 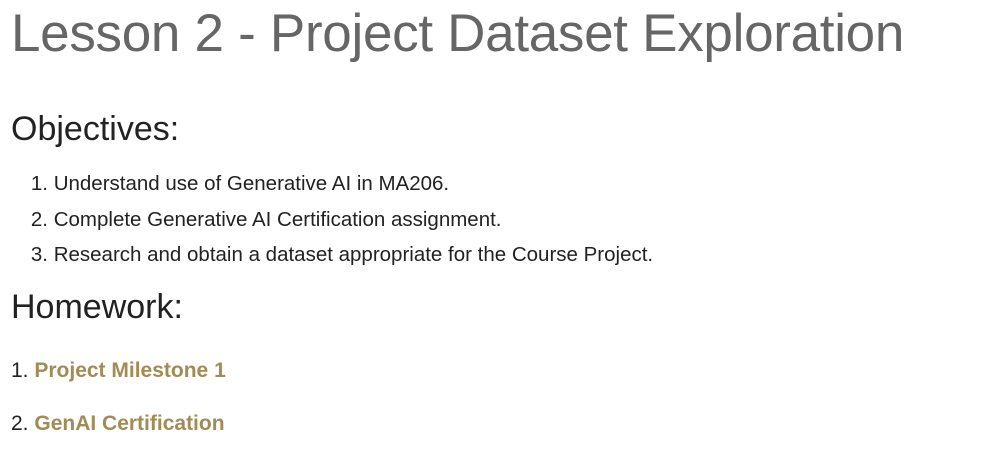 What do you see at coordinates (97, 307) in the screenshot?
I see `homework-heading: Homework:` at bounding box center [97, 307].